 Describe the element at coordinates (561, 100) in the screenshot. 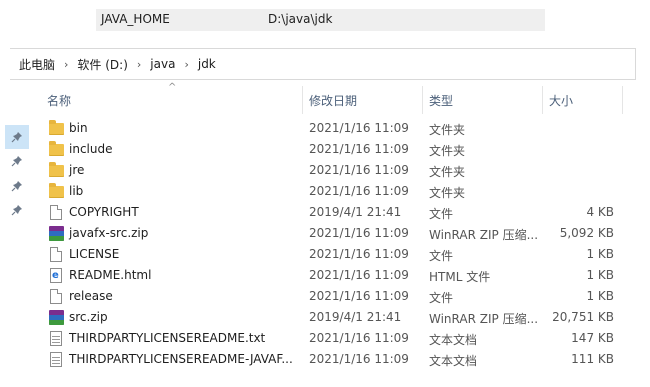

I see `column-header-size: 大小` at that location.